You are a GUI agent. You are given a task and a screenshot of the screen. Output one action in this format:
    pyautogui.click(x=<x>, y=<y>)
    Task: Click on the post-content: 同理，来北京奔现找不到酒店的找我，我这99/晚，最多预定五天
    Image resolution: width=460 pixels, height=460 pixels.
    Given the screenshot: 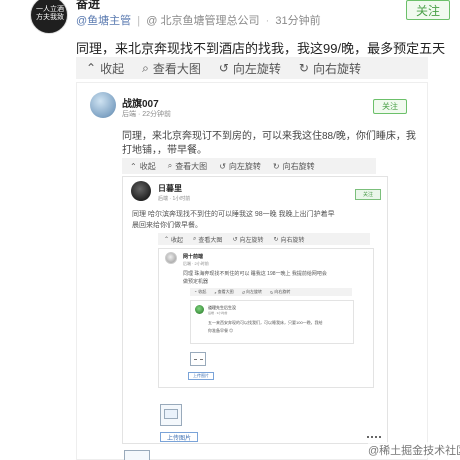 What is the action you would take?
    pyautogui.click(x=261, y=48)
    